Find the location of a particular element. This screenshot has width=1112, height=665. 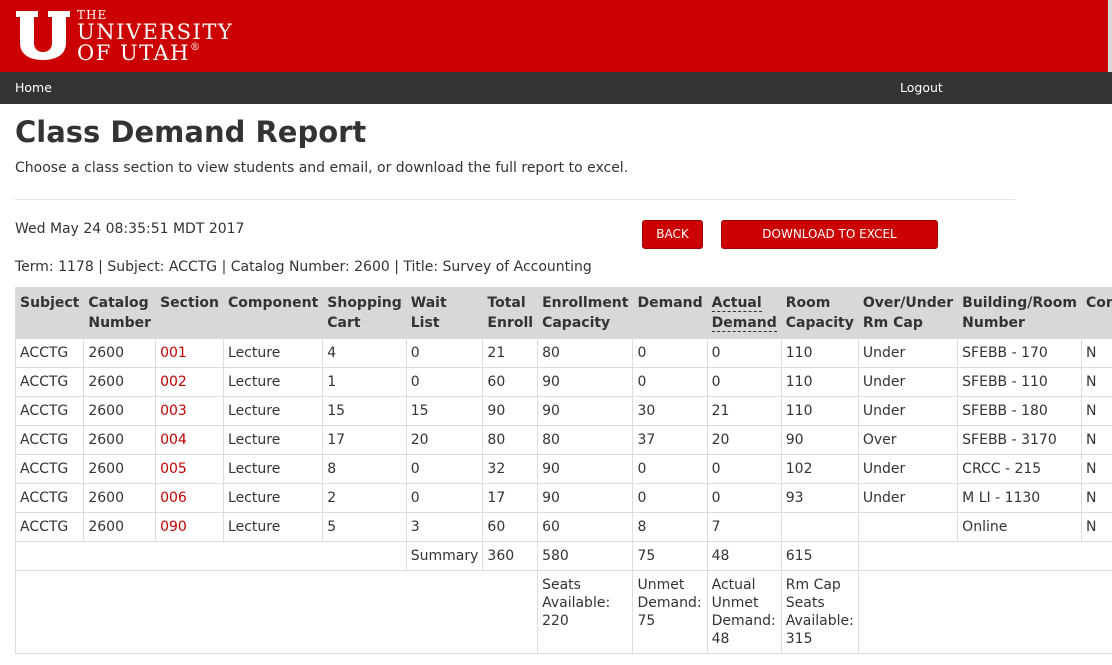

cell-shopping-cart: 2 is located at coordinates (364, 498).